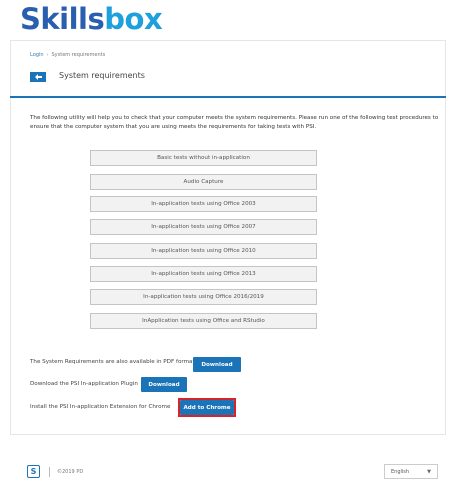 The width and height of the screenshot is (449, 484). I want to click on arrow-left-icon, so click(38, 77).